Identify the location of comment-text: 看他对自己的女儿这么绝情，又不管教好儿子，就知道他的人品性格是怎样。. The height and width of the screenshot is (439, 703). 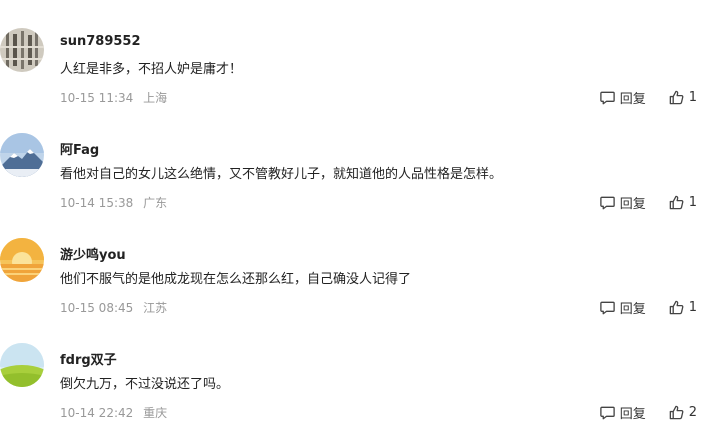
(281, 174).